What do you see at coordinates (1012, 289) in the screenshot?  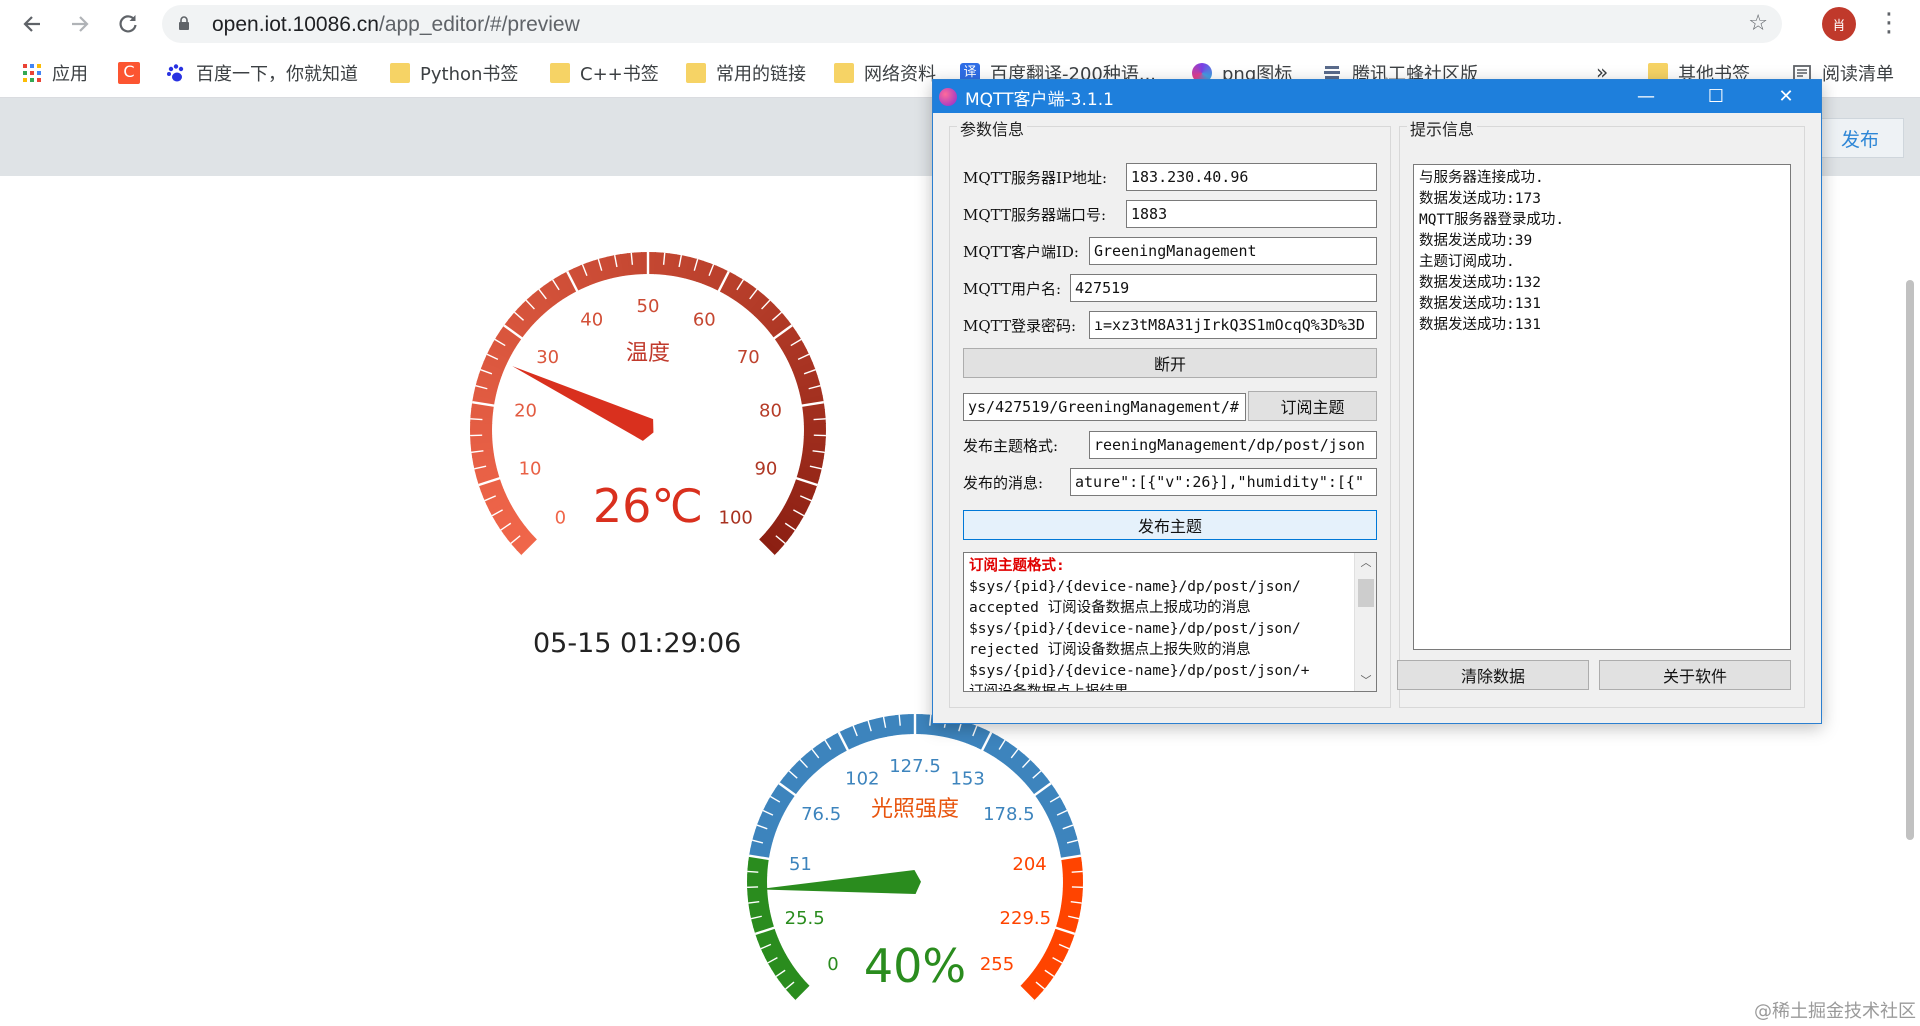 I see `username-label: MQTT用户名:` at bounding box center [1012, 289].